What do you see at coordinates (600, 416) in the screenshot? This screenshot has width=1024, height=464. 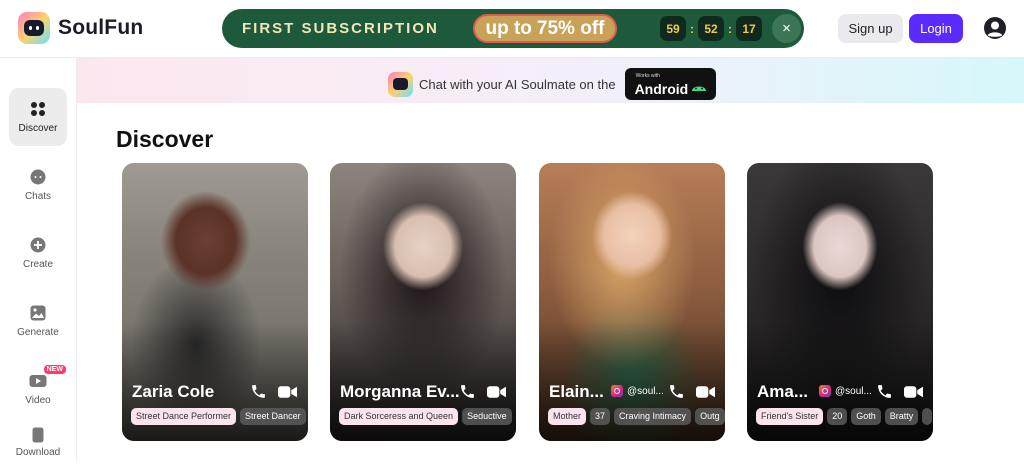 I see `tag: 37` at bounding box center [600, 416].